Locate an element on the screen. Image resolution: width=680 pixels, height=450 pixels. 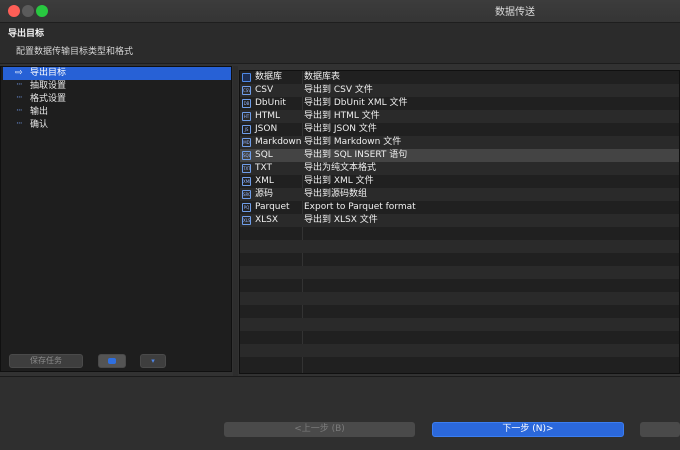
format-name: Markdown is located at coordinates (278, 142).